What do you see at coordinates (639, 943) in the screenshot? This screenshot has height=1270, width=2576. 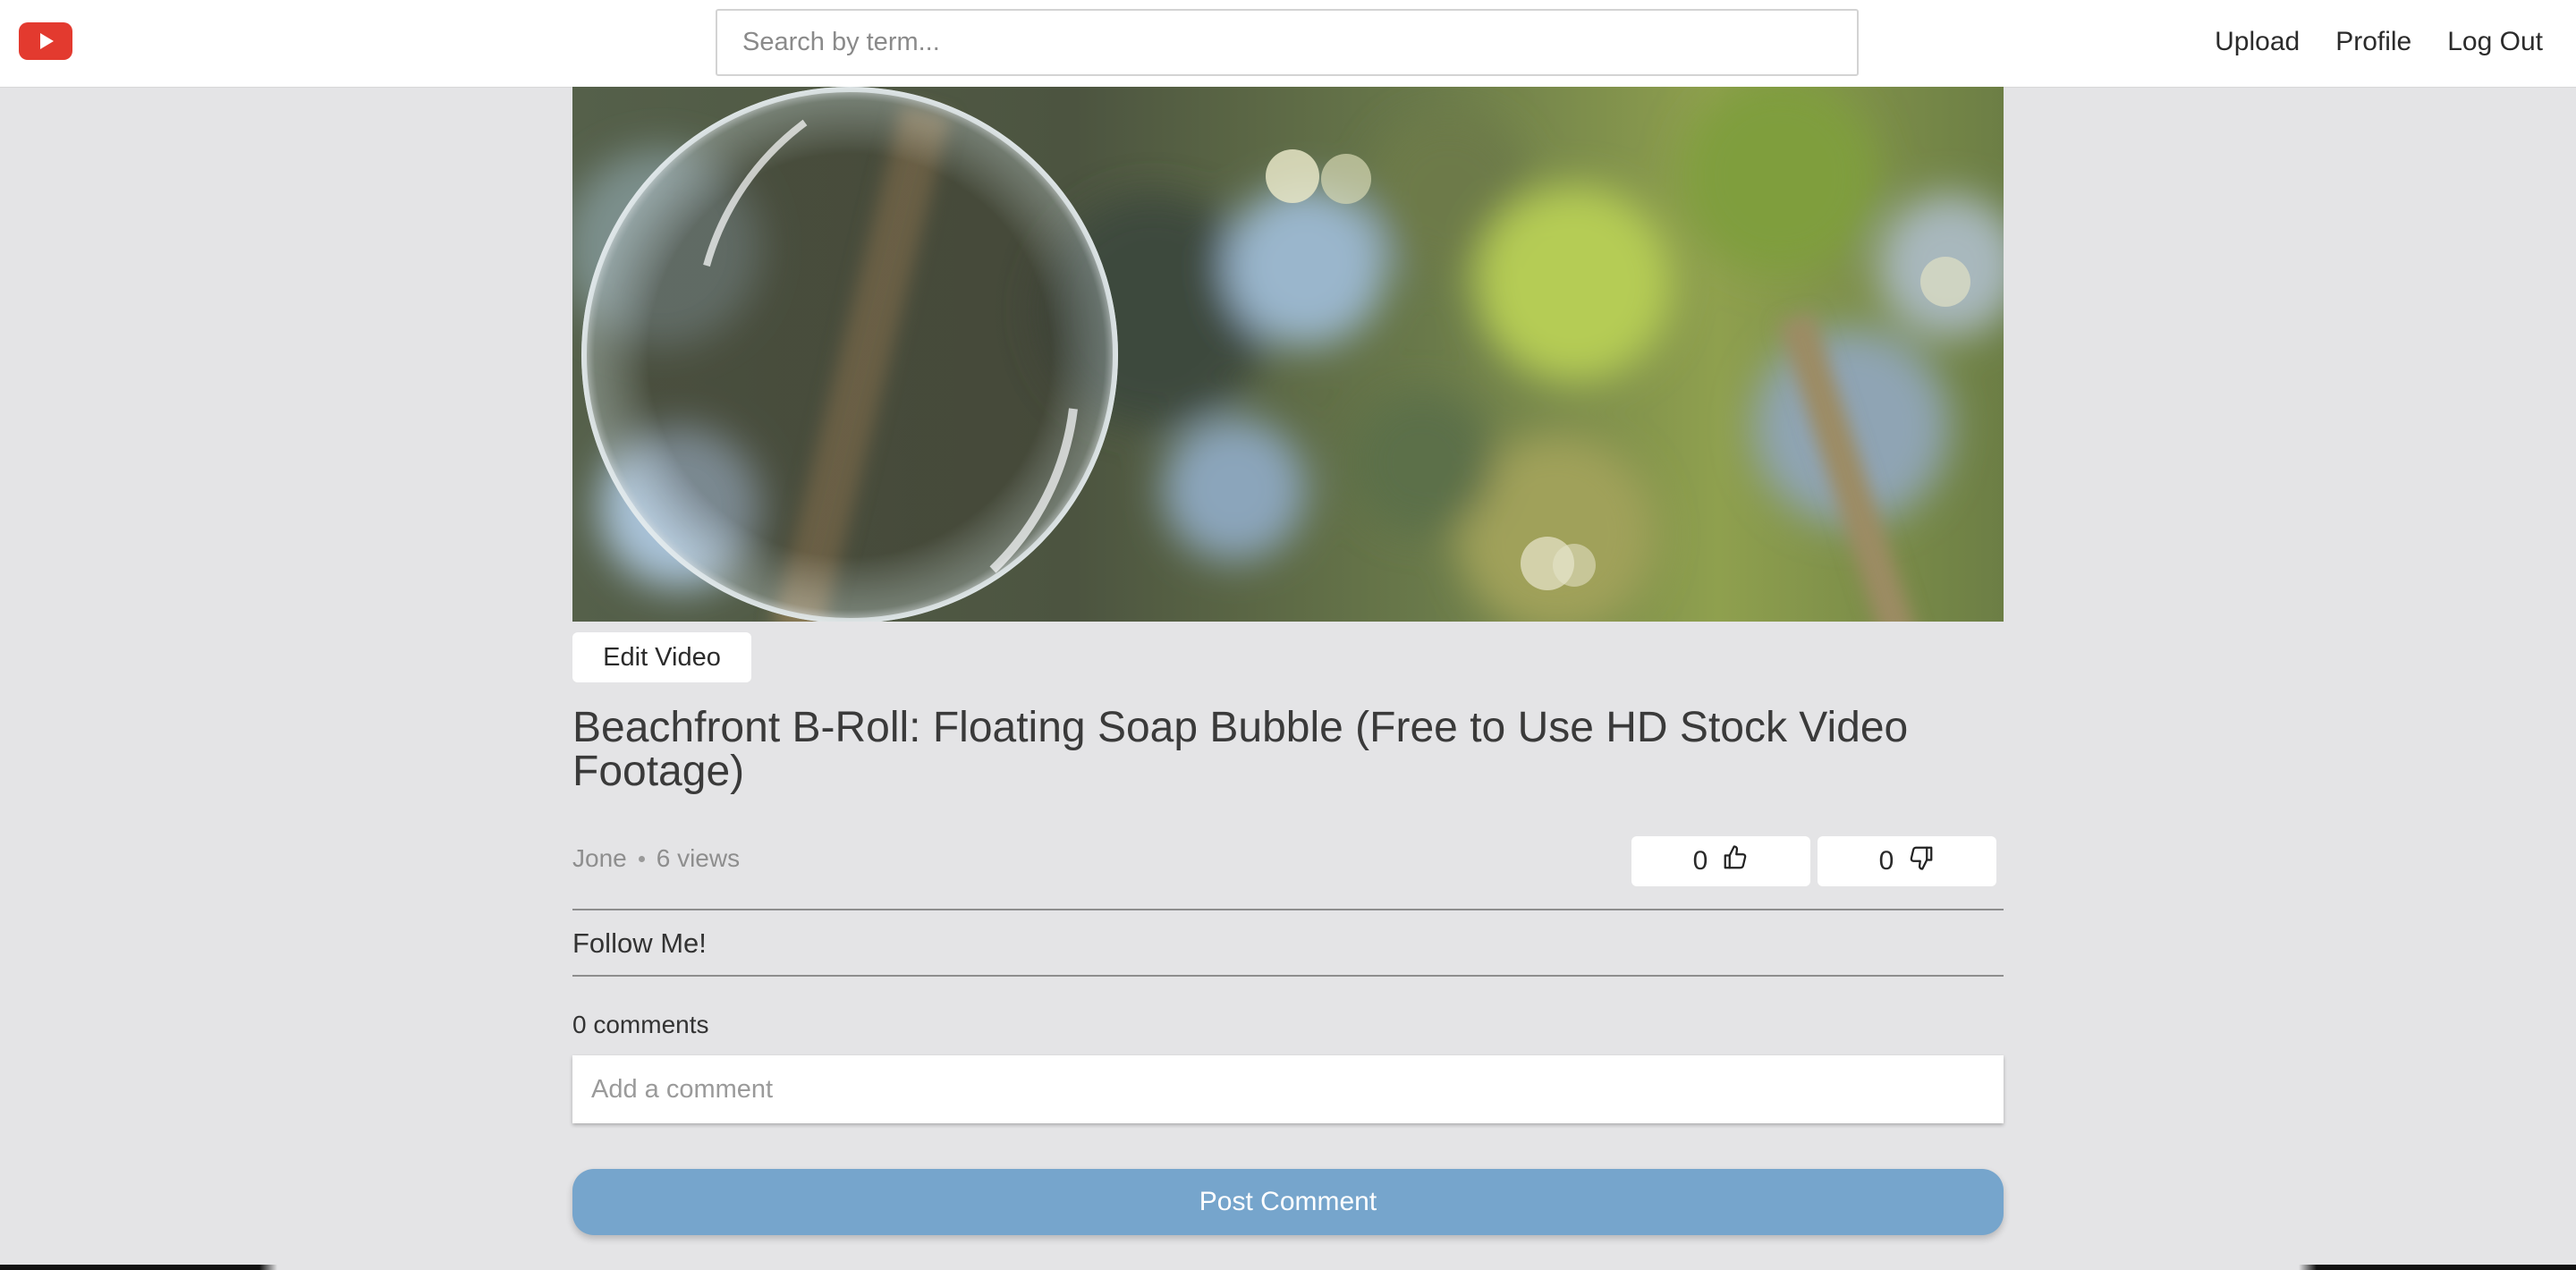 I see `video-description: Follow Me!` at bounding box center [639, 943].